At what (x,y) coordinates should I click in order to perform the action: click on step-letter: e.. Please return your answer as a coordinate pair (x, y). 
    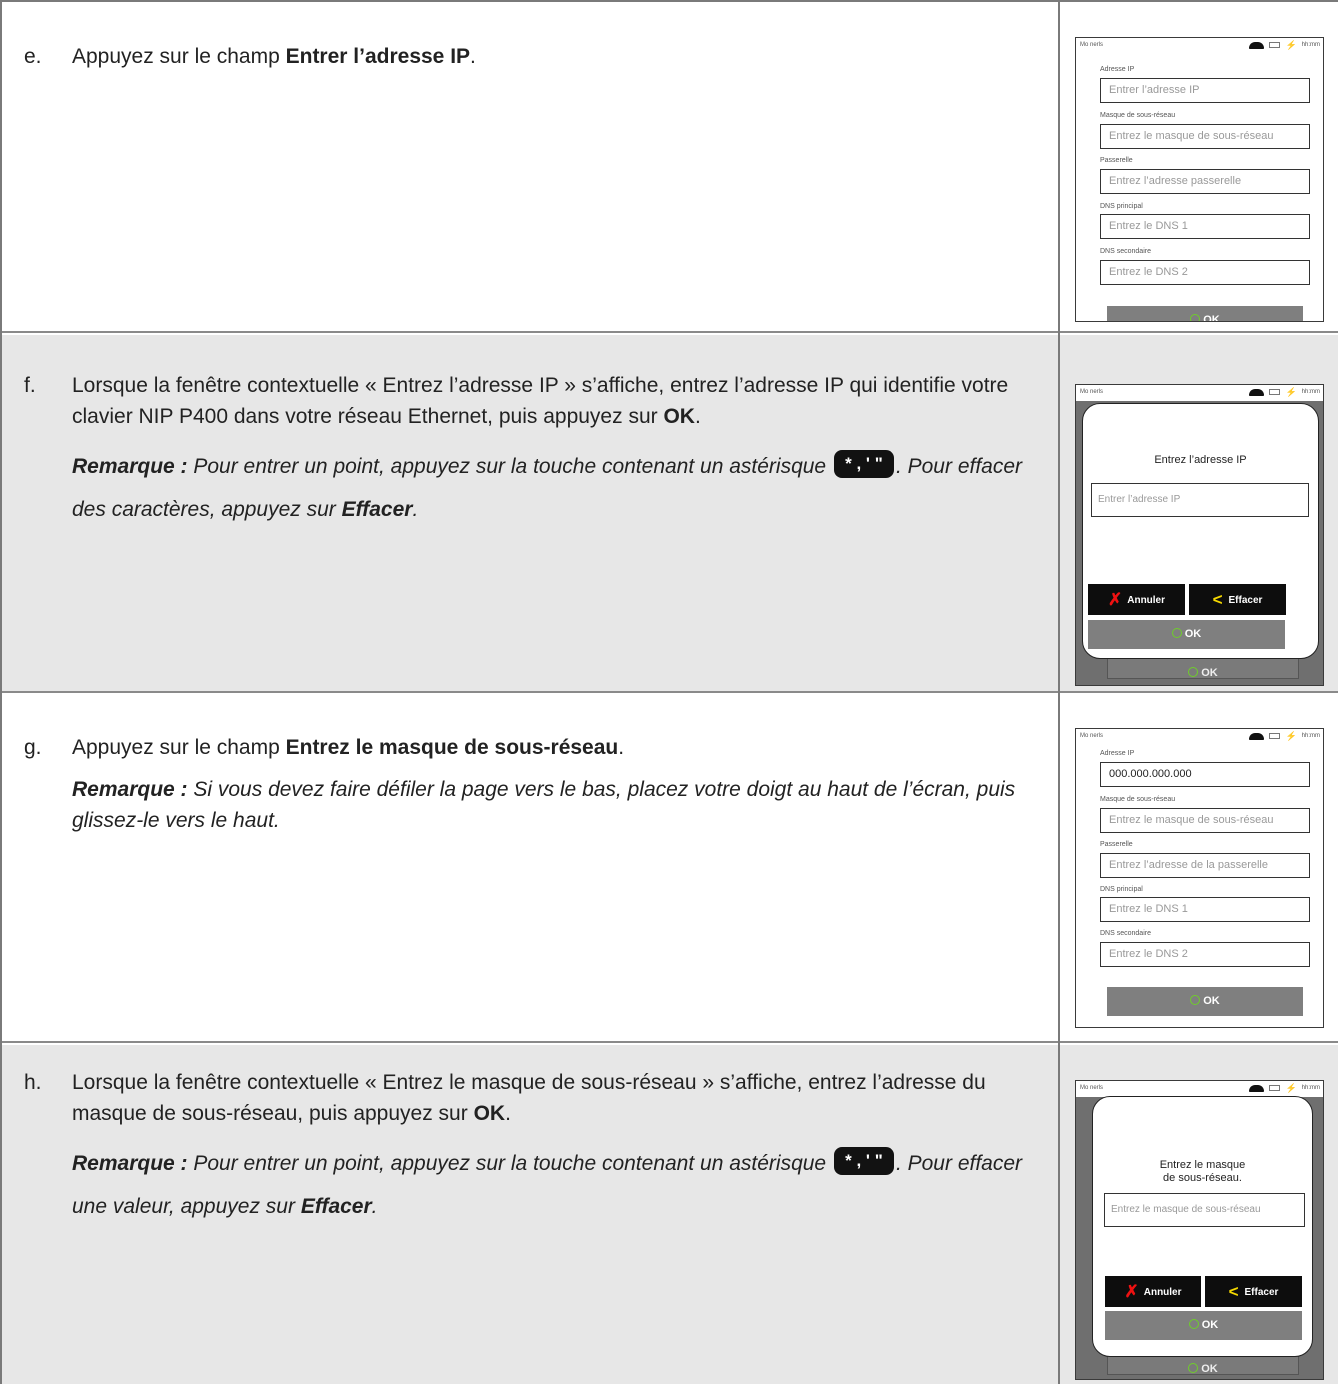
    Looking at the image, I should click on (33, 56).